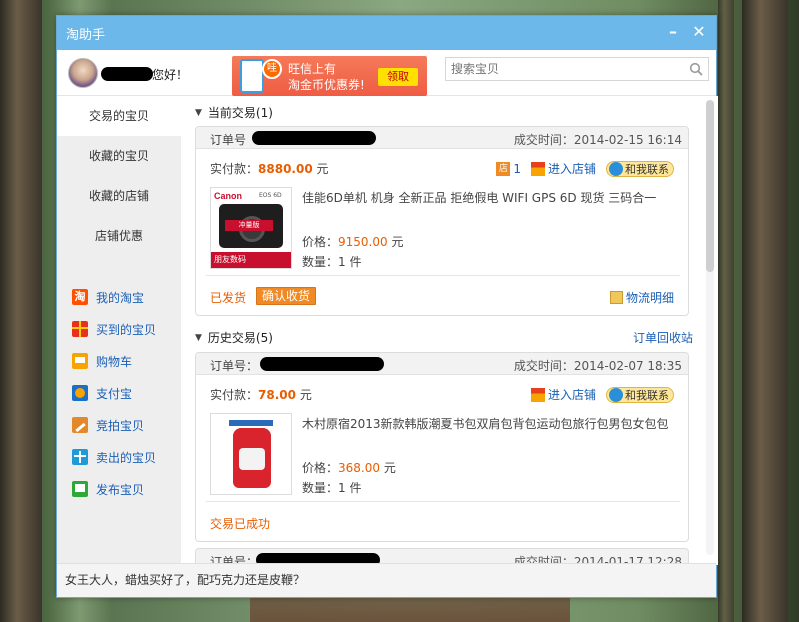 The image size is (799, 622). I want to click on sidebar-link-my-taobao: 淘 我的淘宝, so click(119, 297).